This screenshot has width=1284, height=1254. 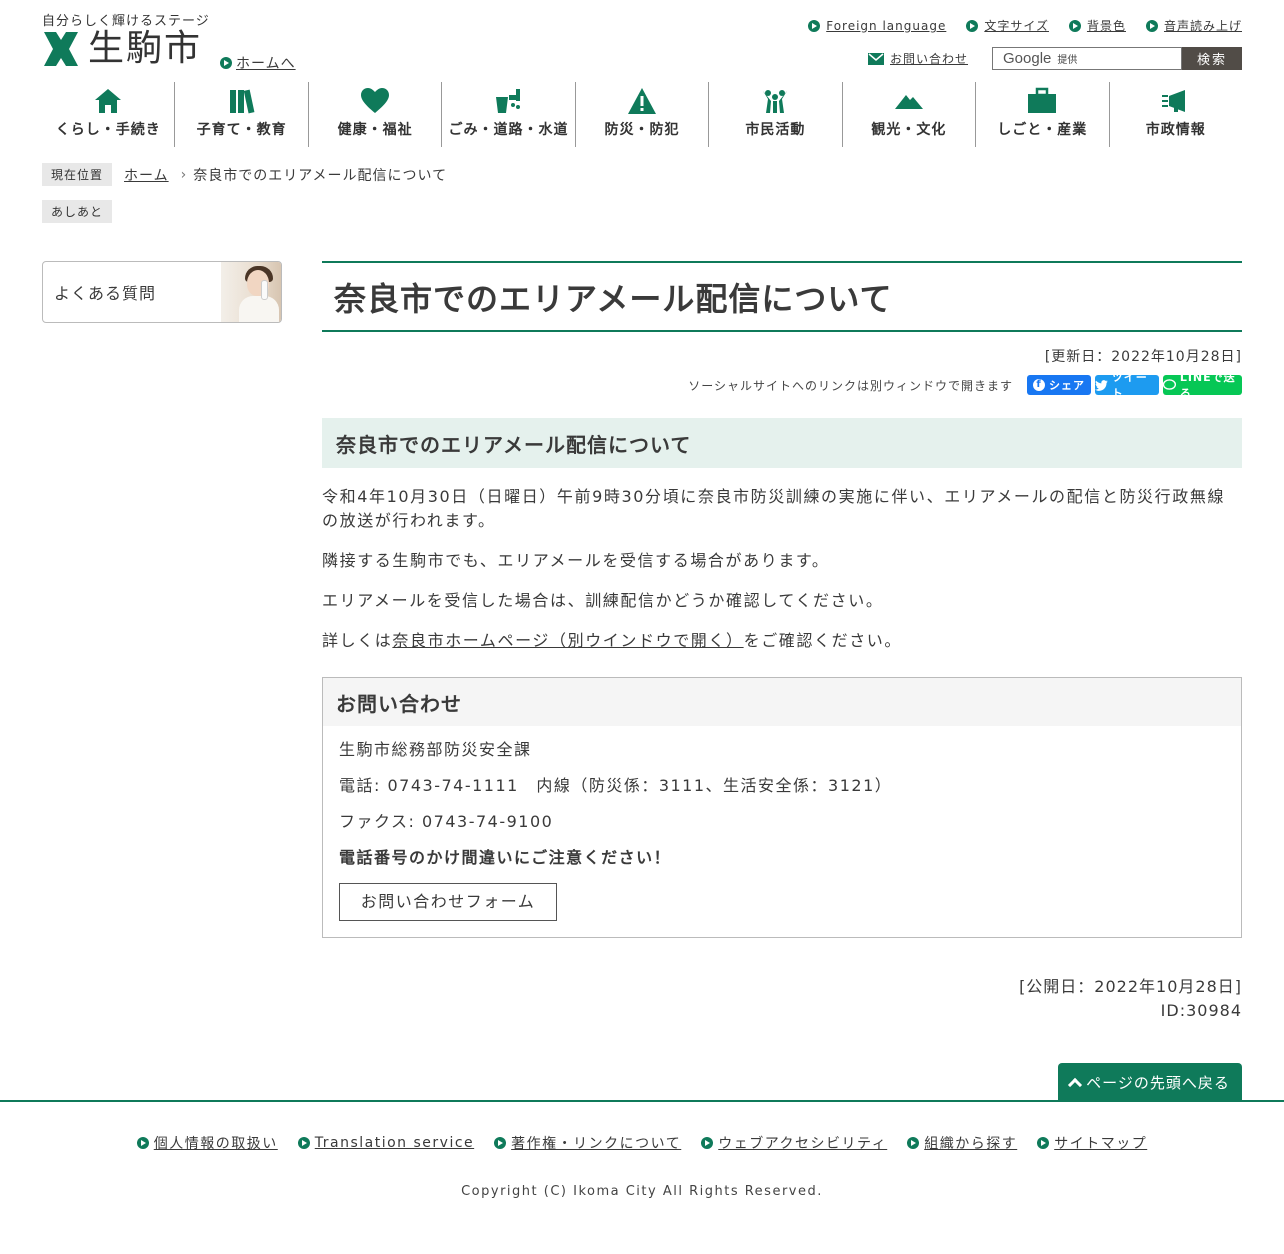 What do you see at coordinates (505, 857) in the screenshot?
I see `contact-warning: 電話番号のかけ間違いにご注意ください！` at bounding box center [505, 857].